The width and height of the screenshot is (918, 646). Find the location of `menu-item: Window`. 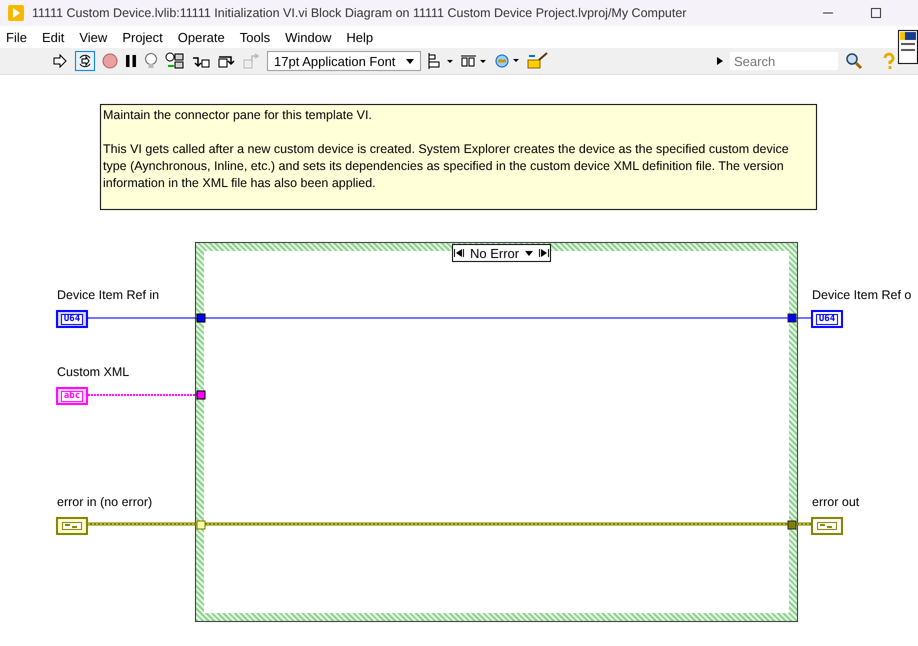

menu-item: Window is located at coordinates (311, 37).